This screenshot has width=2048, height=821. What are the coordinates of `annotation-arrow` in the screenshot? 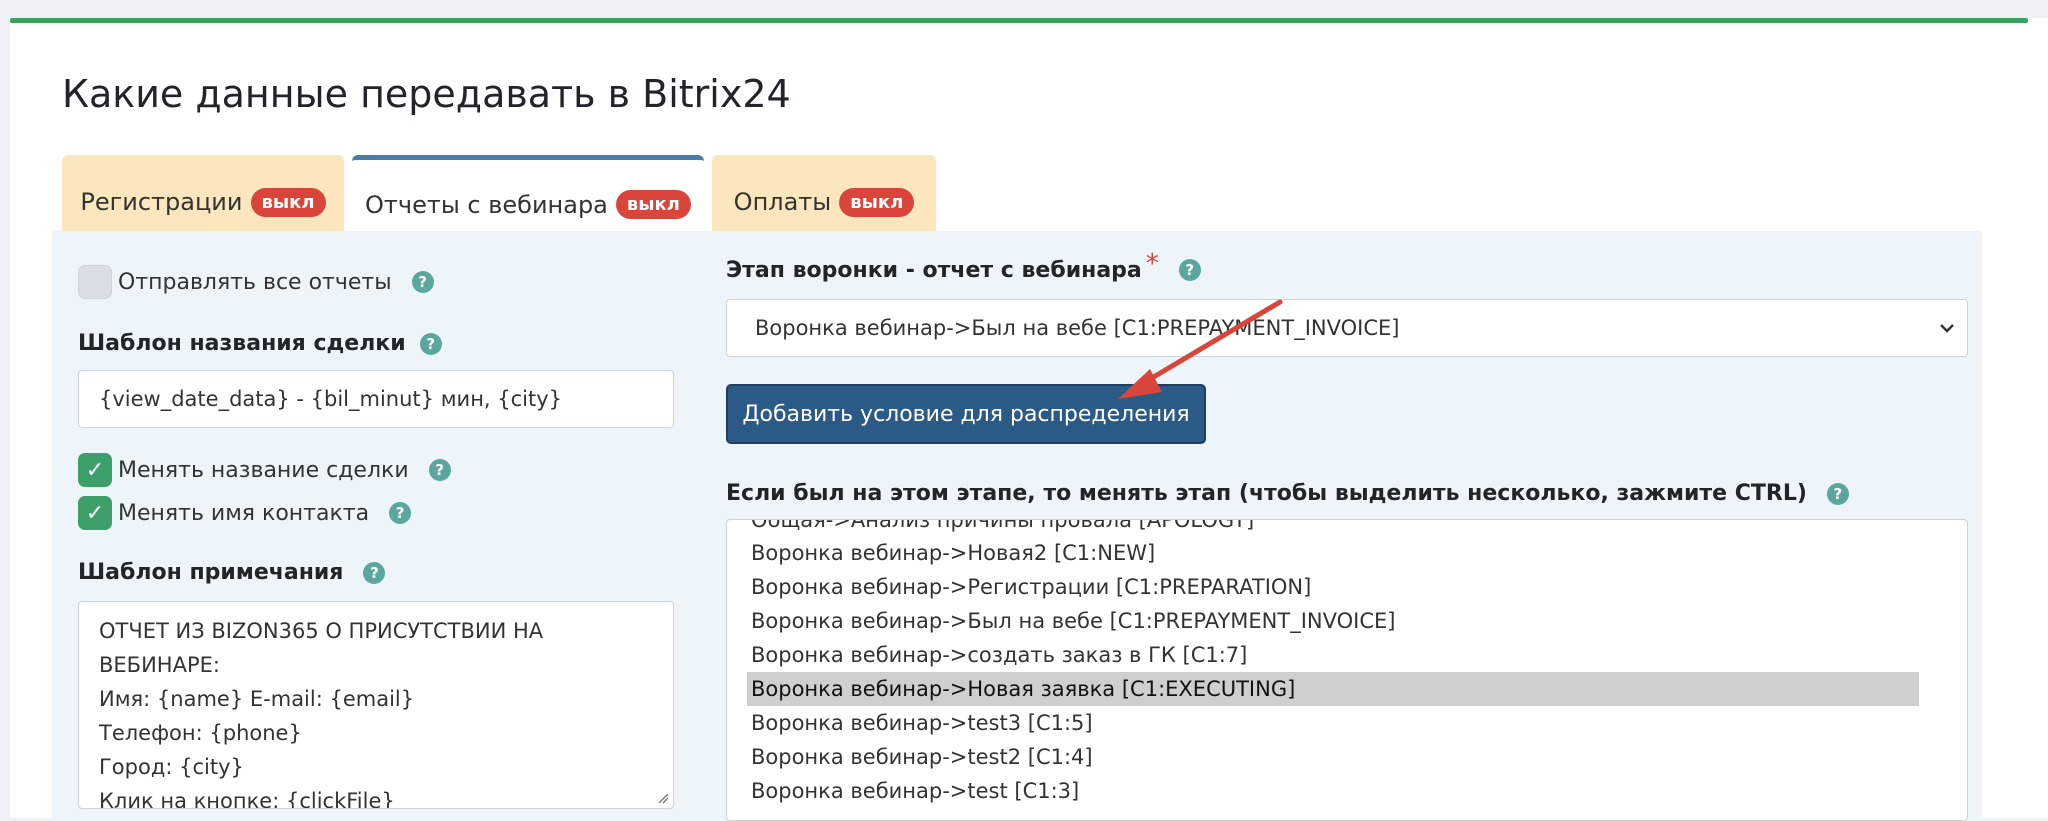 It's located at (1200, 349).